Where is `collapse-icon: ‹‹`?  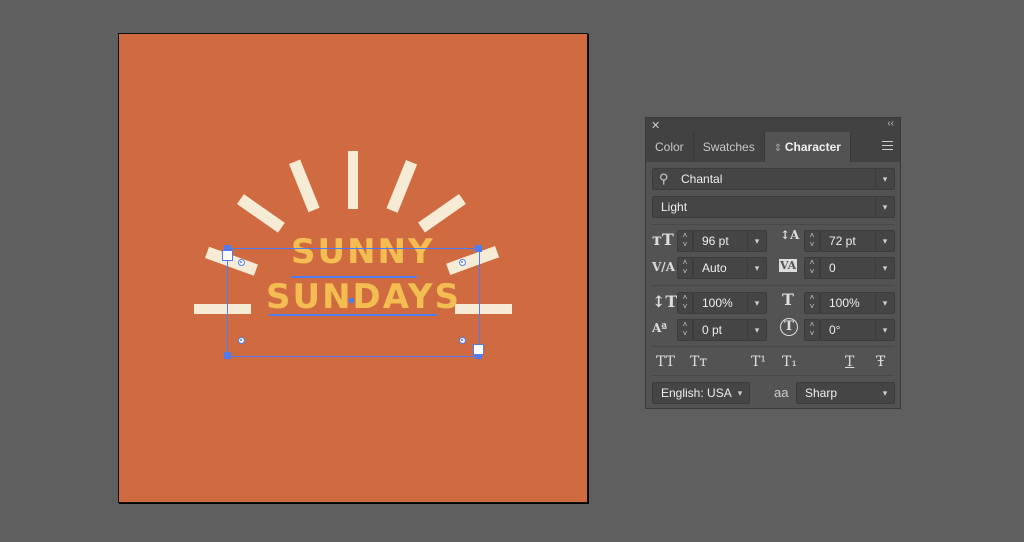
collapse-icon: ‹‹ is located at coordinates (890, 123).